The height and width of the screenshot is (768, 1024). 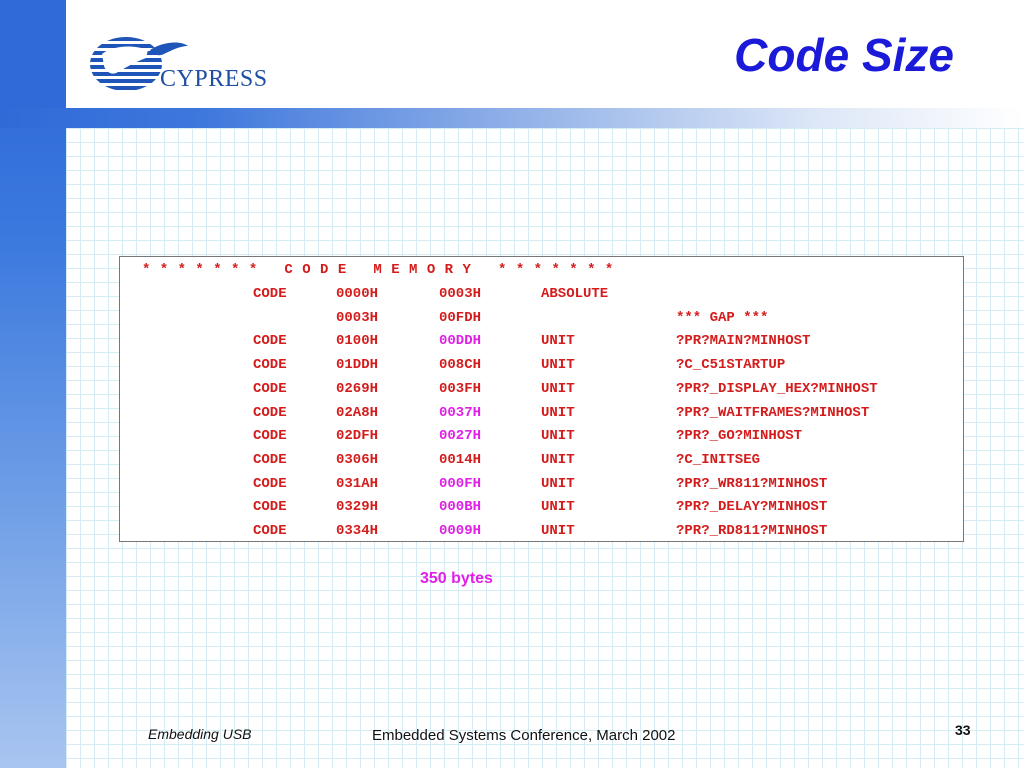 What do you see at coordinates (460, 459) in the screenshot?
I see `segment-length: 0014H` at bounding box center [460, 459].